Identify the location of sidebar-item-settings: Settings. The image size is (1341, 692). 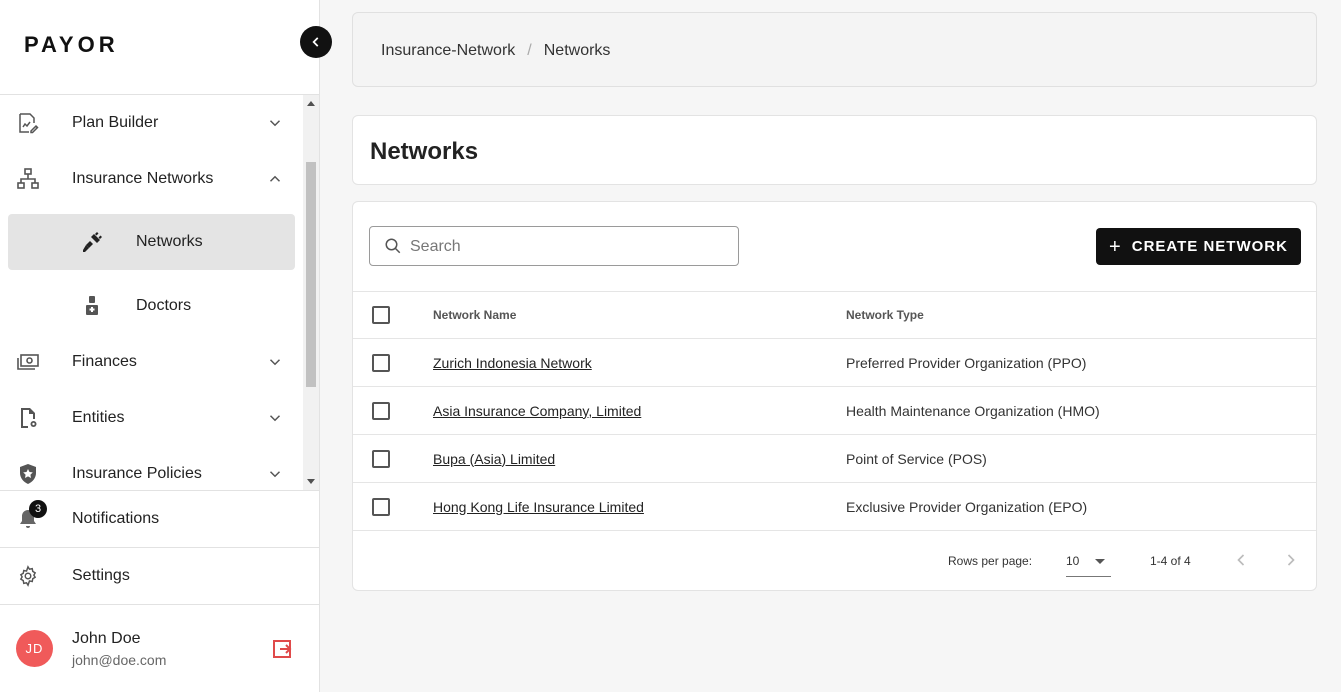
(159, 575).